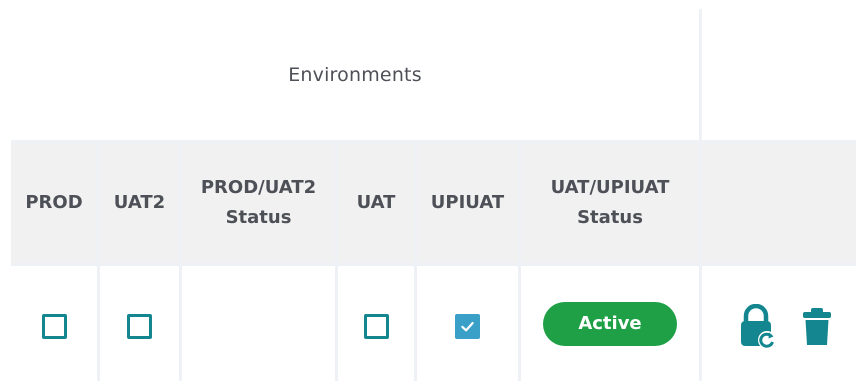 The width and height of the screenshot is (856, 385). I want to click on status-badge: Active, so click(610, 323).